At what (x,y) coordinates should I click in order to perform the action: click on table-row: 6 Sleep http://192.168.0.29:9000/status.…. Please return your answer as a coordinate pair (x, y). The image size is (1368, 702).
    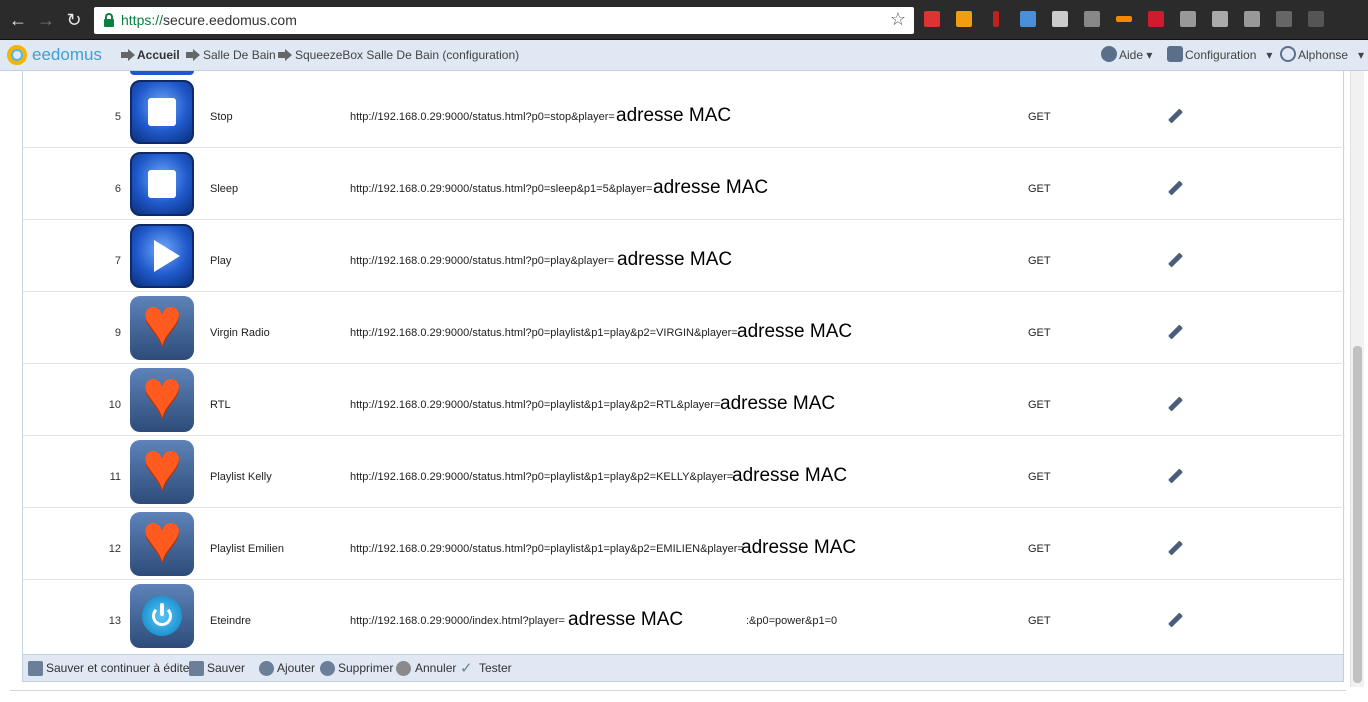
    Looking at the image, I should click on (684, 184).